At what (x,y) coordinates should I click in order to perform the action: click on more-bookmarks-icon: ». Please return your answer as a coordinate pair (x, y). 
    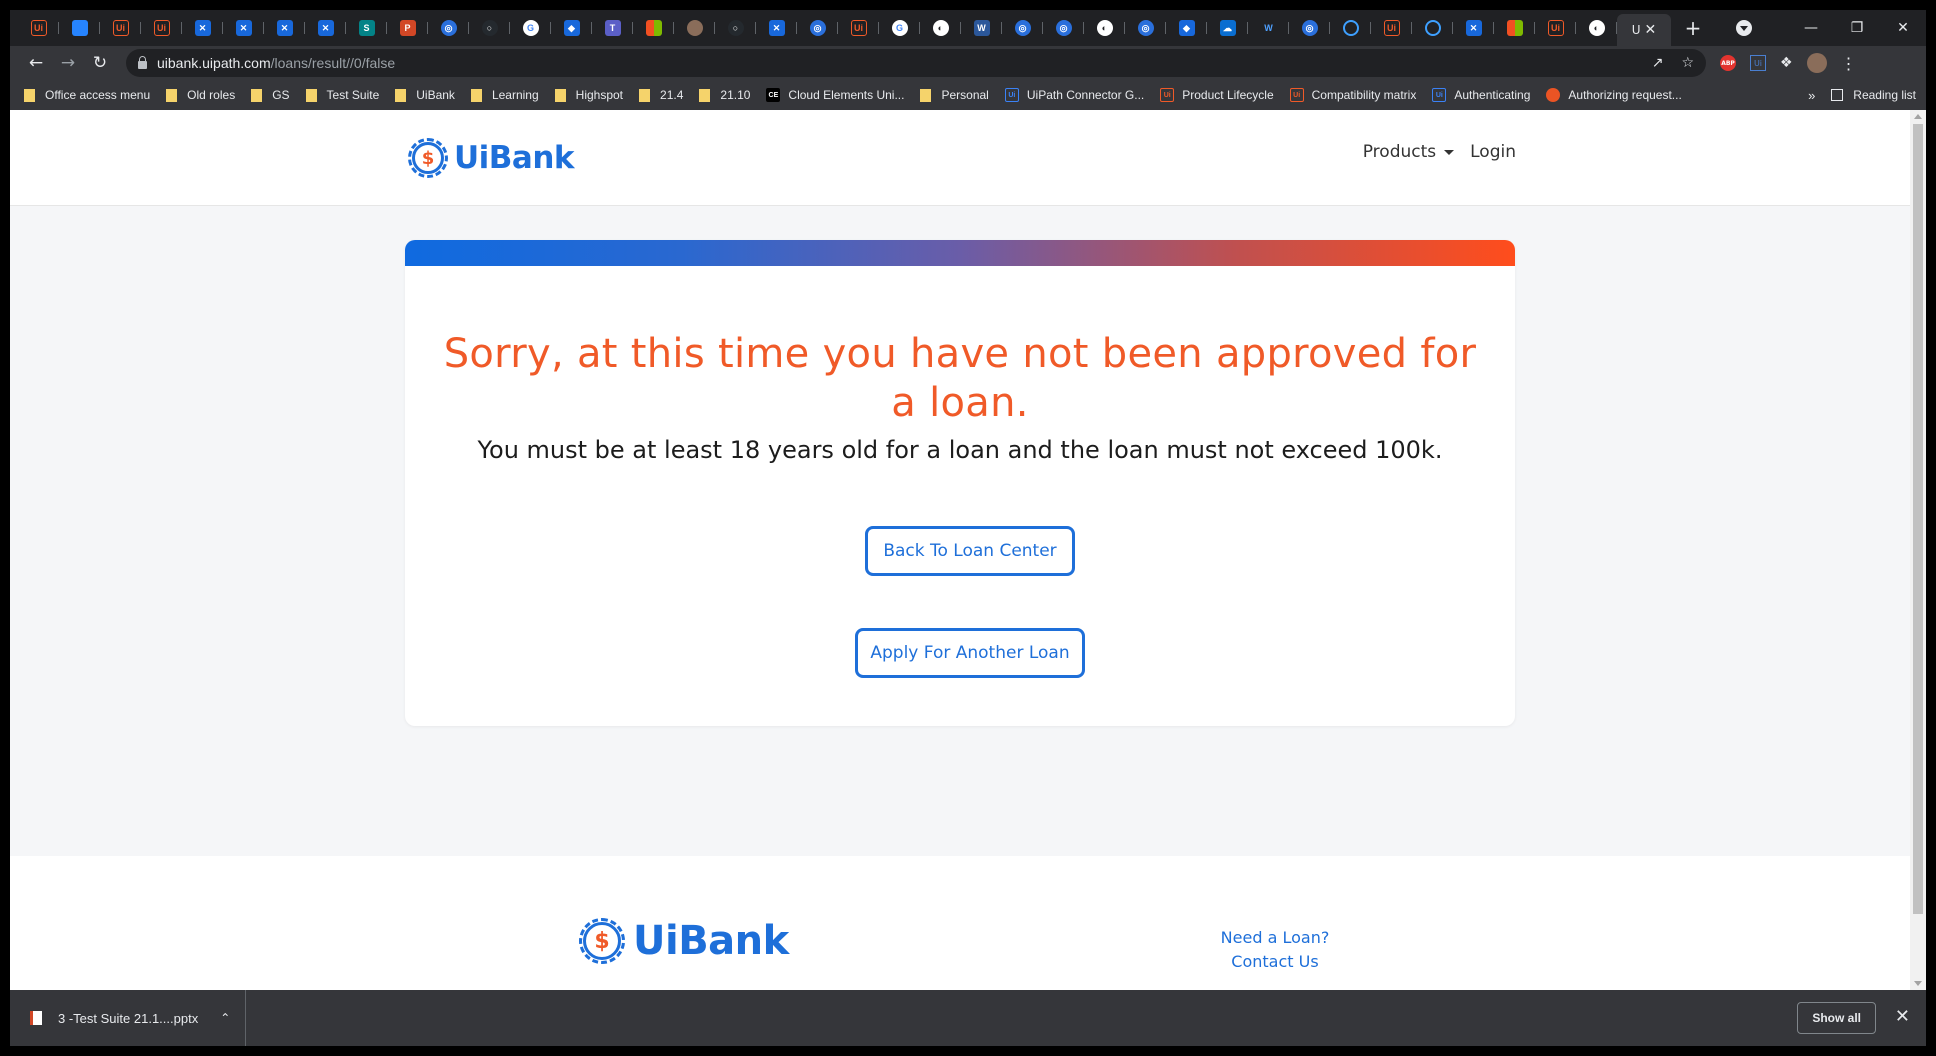
    Looking at the image, I should click on (1811, 95).